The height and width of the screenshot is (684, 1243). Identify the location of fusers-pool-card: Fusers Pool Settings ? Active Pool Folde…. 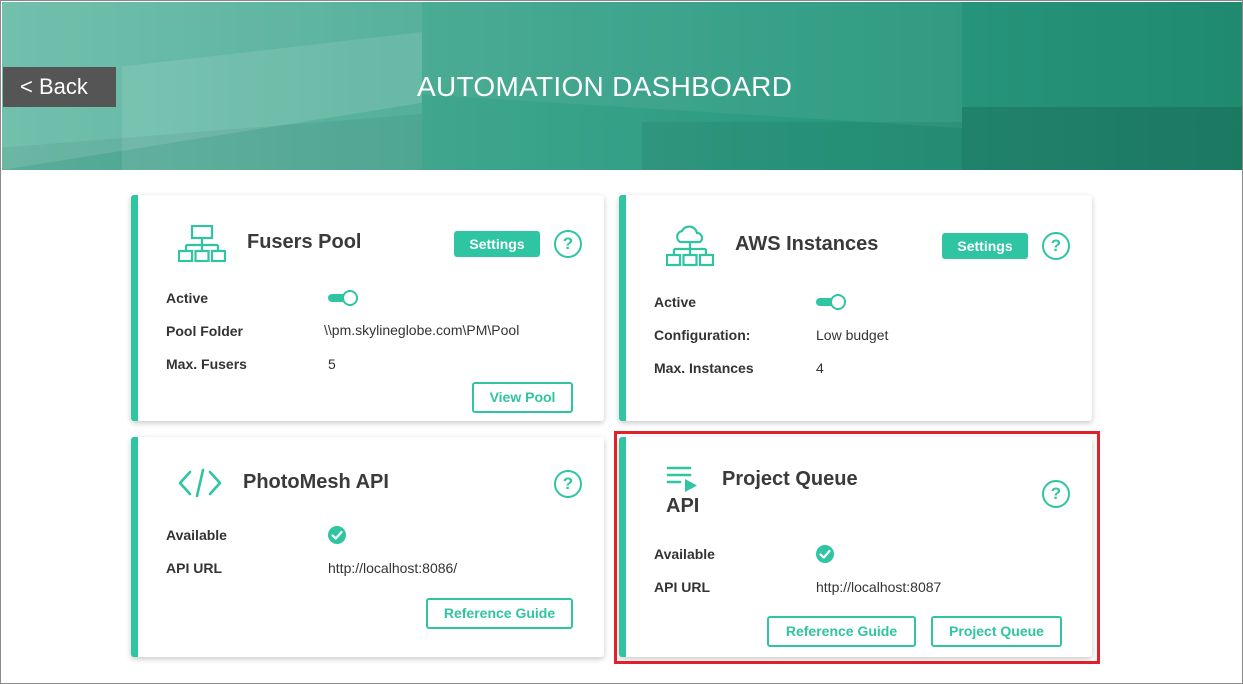
(367, 308).